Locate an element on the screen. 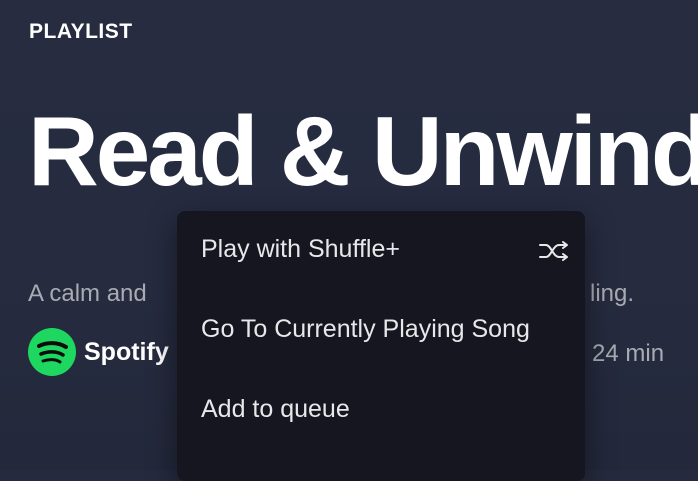 Image resolution: width=698 pixels, height=481 pixels. shuffle-icon is located at coordinates (553, 251).